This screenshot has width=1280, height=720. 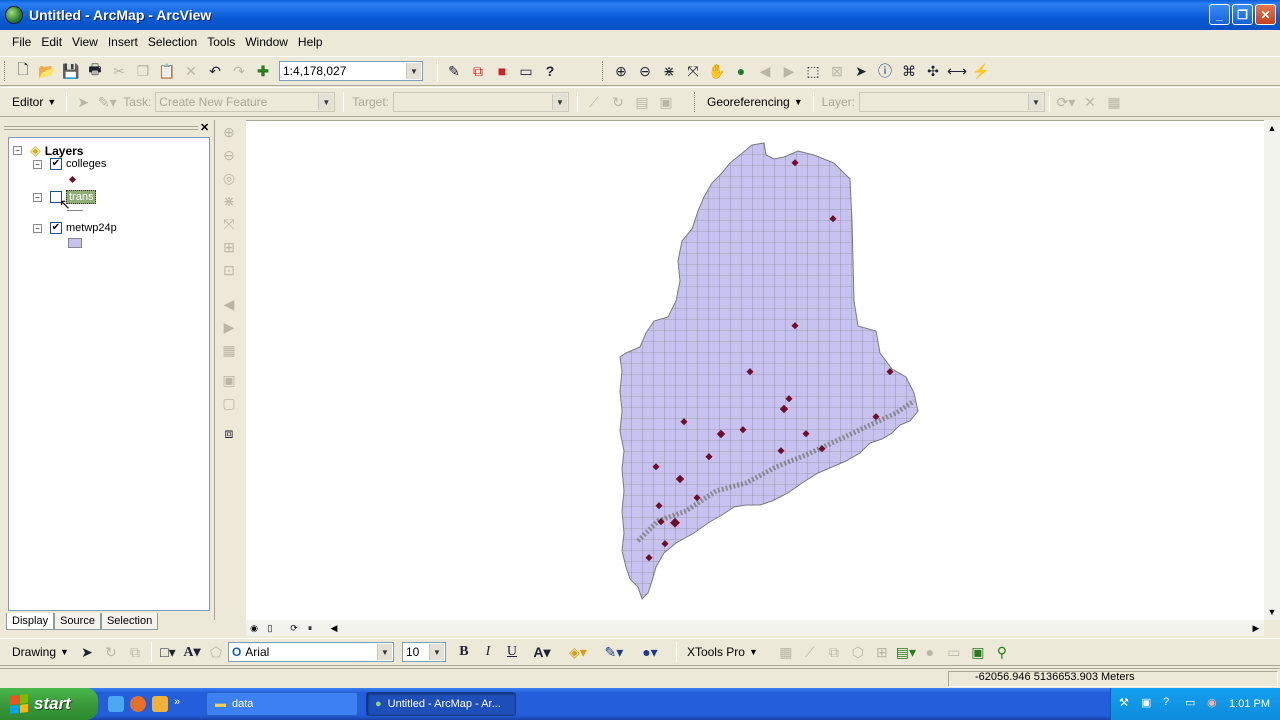 What do you see at coordinates (1256, 628) in the screenshot?
I see `scroll-right-arrow-icon: ▶` at bounding box center [1256, 628].